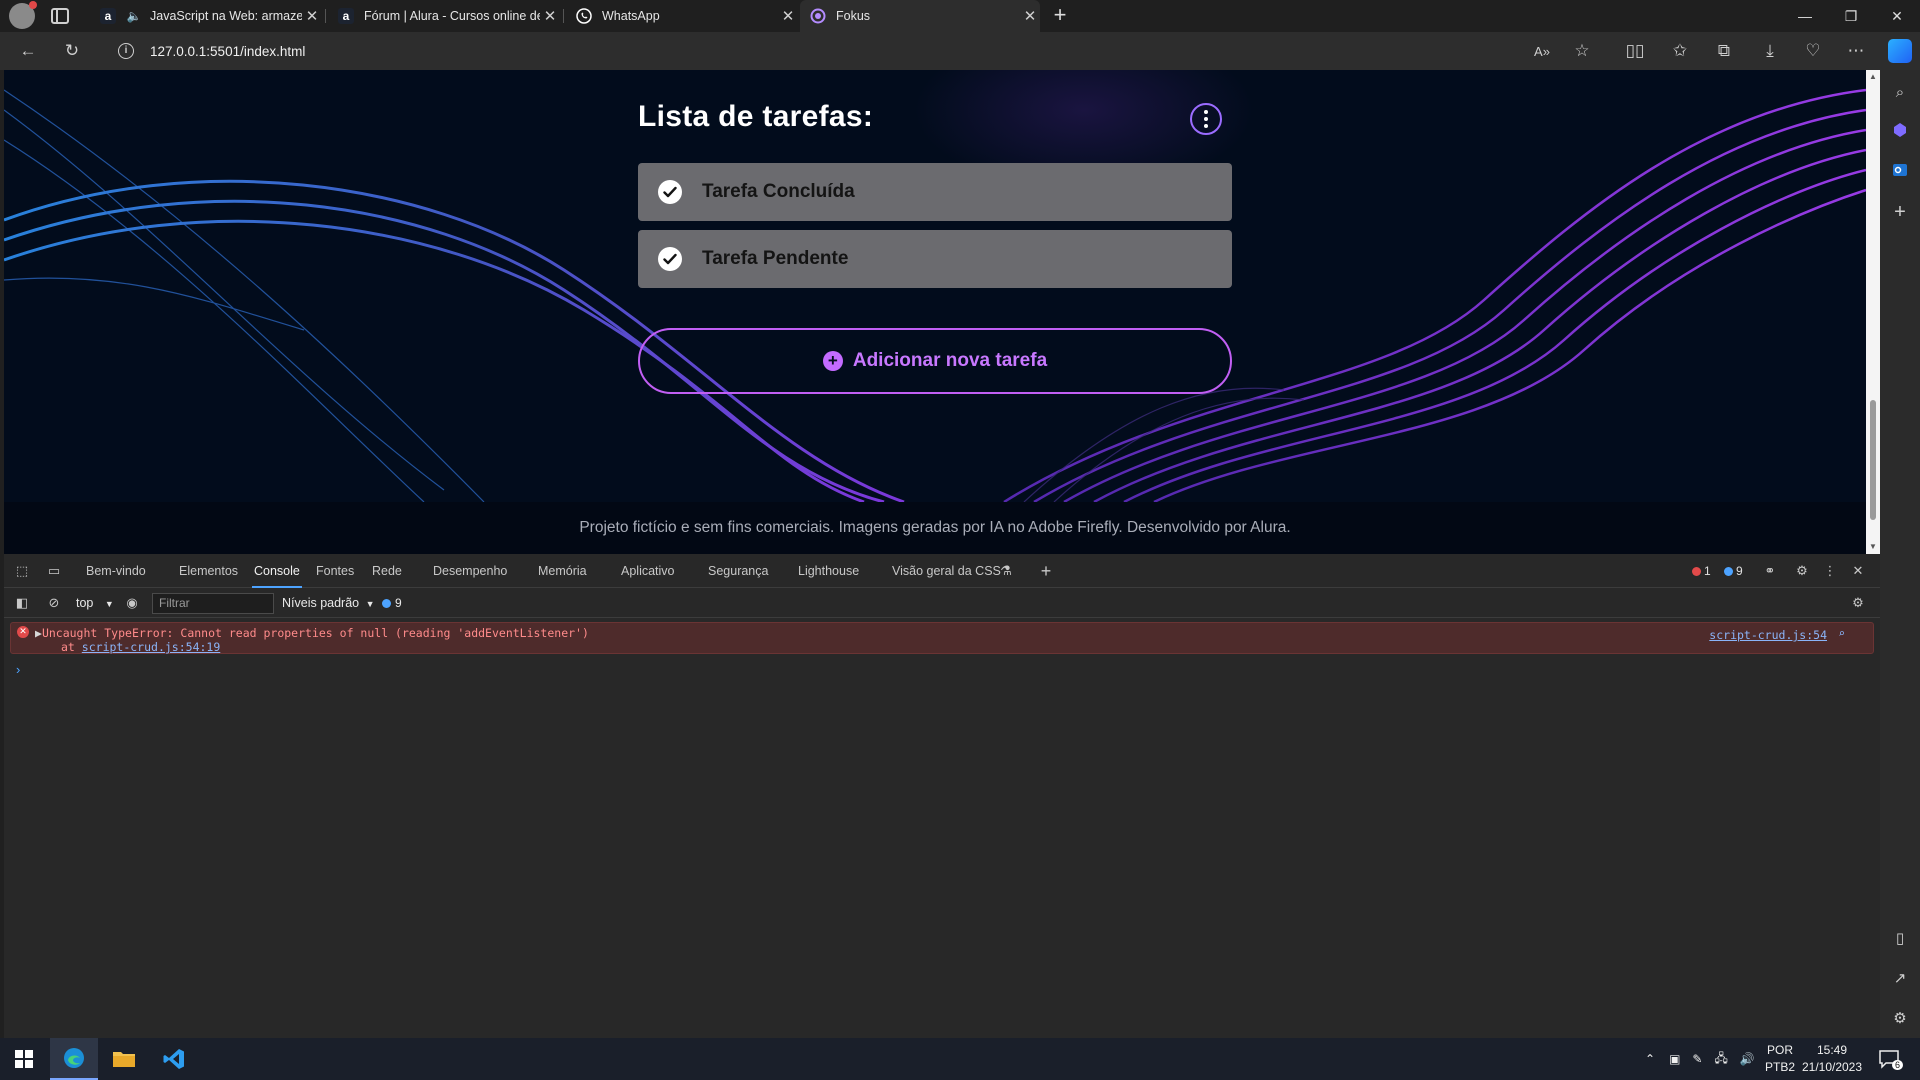 The width and height of the screenshot is (1920, 1080). I want to click on clear-console-icon: ⊘, so click(54, 603).